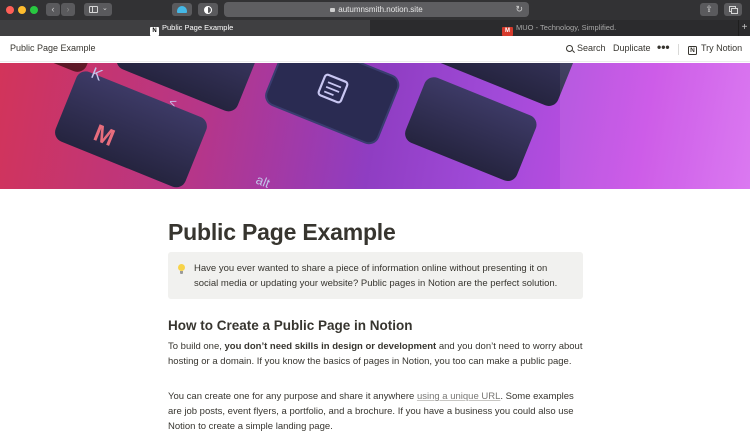 Image resolution: width=750 pixels, height=443 pixels. I want to click on chevron-right-icon: ›, so click(68, 9).